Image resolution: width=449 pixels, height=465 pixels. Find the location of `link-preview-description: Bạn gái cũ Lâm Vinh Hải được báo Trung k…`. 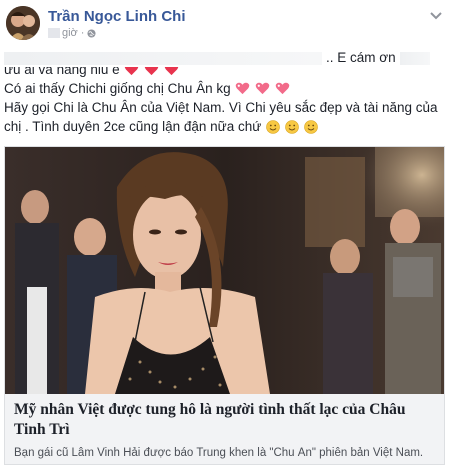

link-preview-description: Bạn gái cũ Lâm Vinh Hải được báo Trung k… is located at coordinates (219, 453).